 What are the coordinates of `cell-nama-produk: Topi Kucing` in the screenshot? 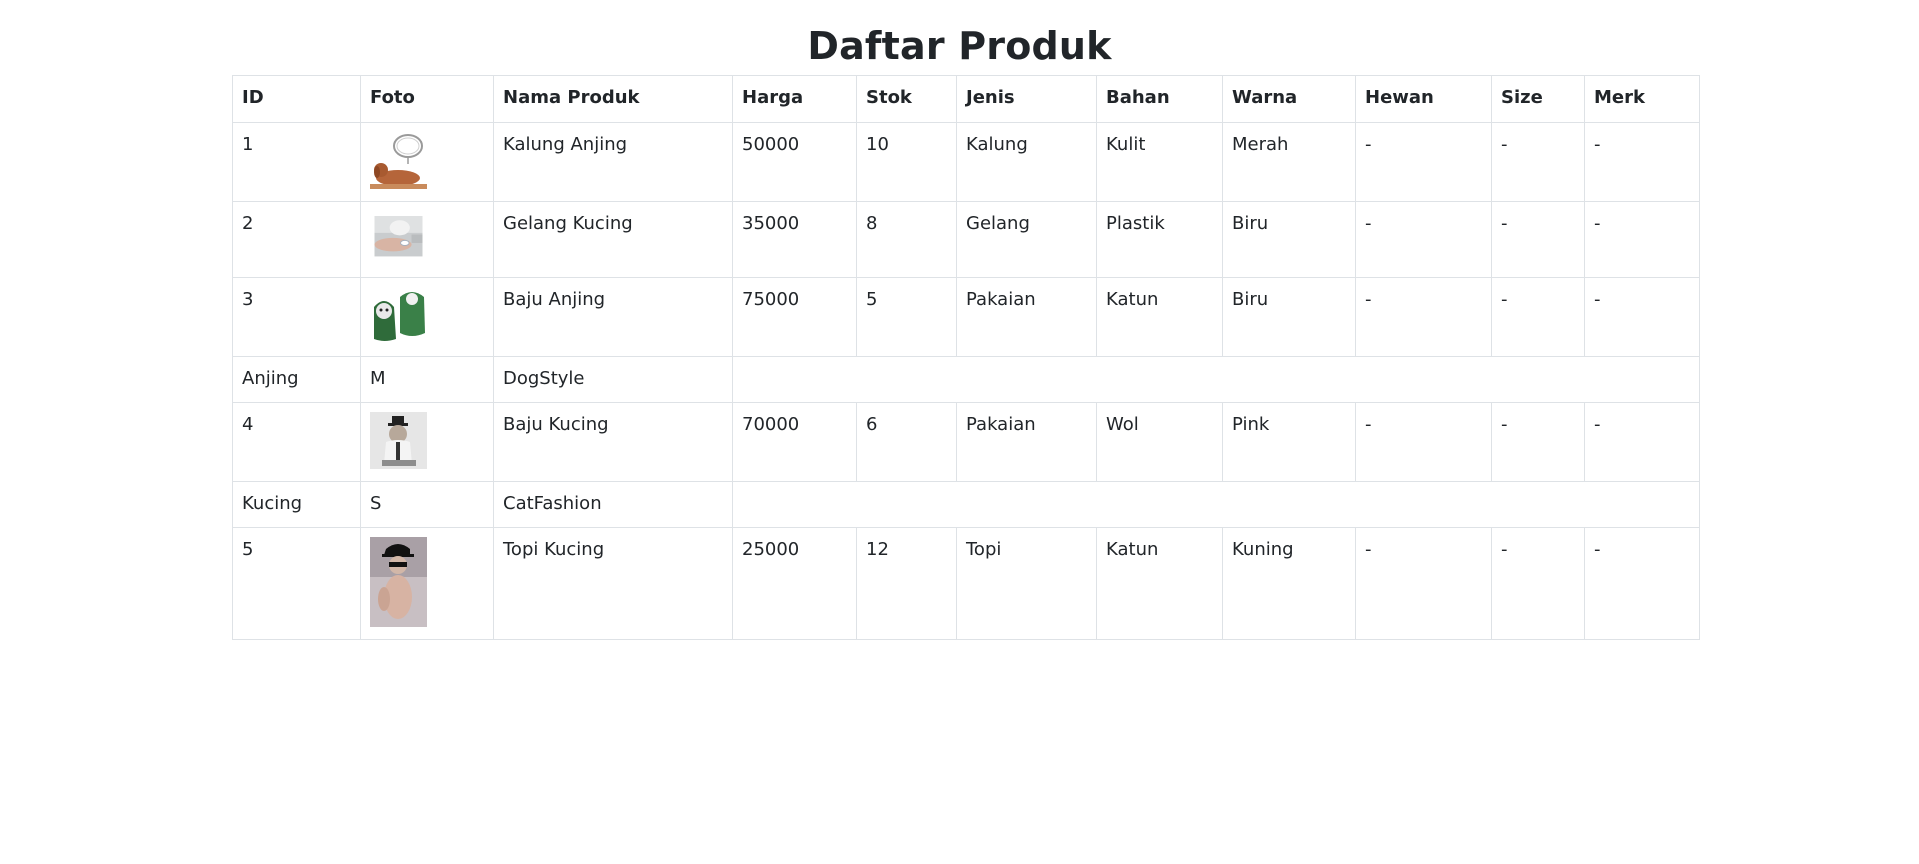 It's located at (613, 583).